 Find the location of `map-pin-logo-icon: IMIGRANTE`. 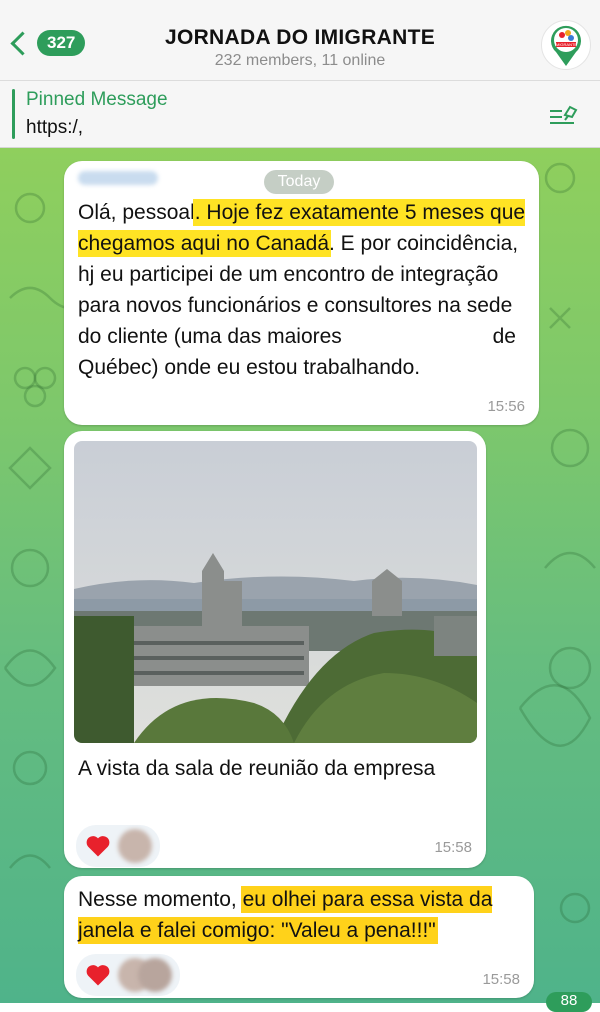

map-pin-logo-icon: IMIGRANTE is located at coordinates (566, 46).